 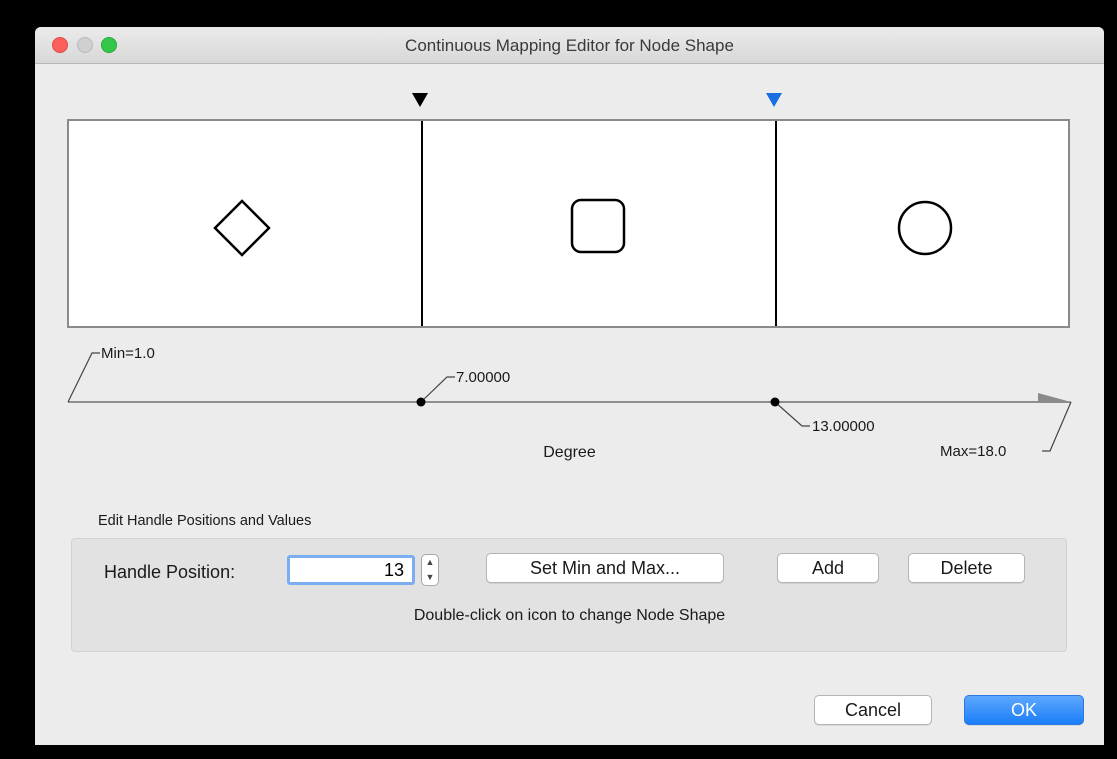 What do you see at coordinates (569, 452) in the screenshot?
I see `axis-title: Degree` at bounding box center [569, 452].